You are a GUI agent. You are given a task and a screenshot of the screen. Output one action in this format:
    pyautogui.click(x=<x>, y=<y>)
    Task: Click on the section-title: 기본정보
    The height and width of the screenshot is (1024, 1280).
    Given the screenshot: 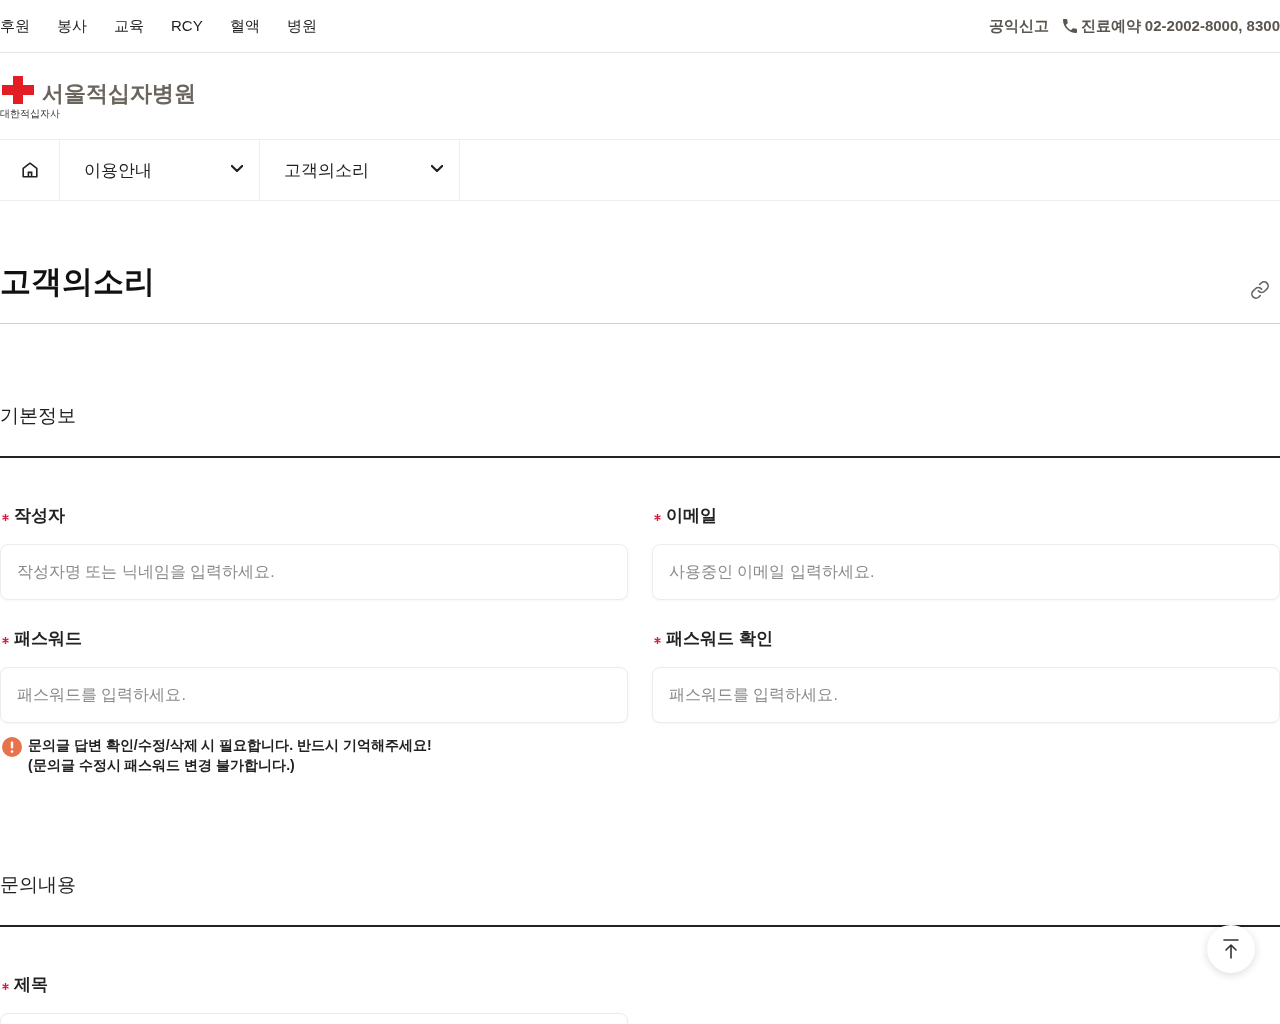 What is the action you would take?
    pyautogui.click(x=38, y=416)
    